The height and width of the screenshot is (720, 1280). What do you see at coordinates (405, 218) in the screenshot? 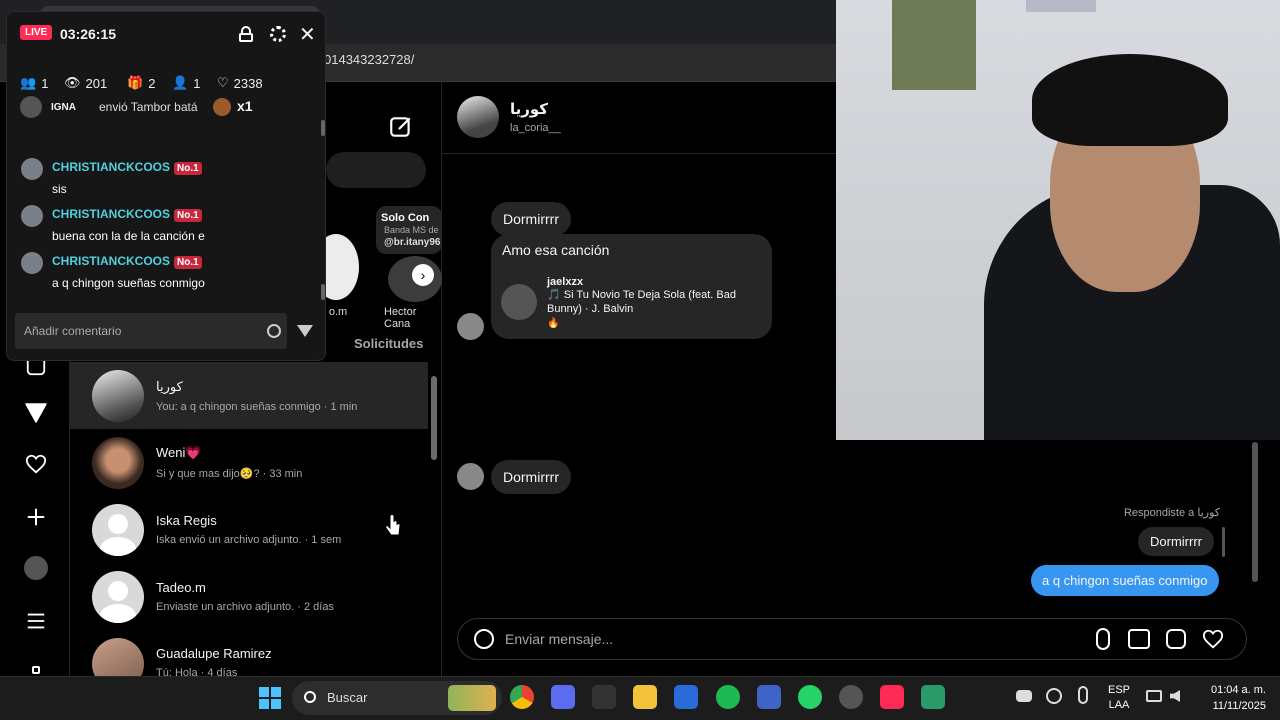
I see `note-title: Solo Con` at bounding box center [405, 218].